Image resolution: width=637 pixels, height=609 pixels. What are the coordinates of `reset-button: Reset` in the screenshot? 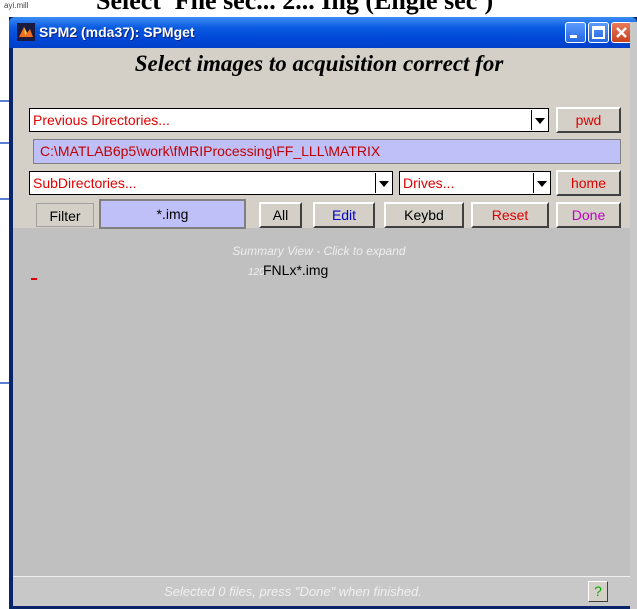 It's located at (510, 215).